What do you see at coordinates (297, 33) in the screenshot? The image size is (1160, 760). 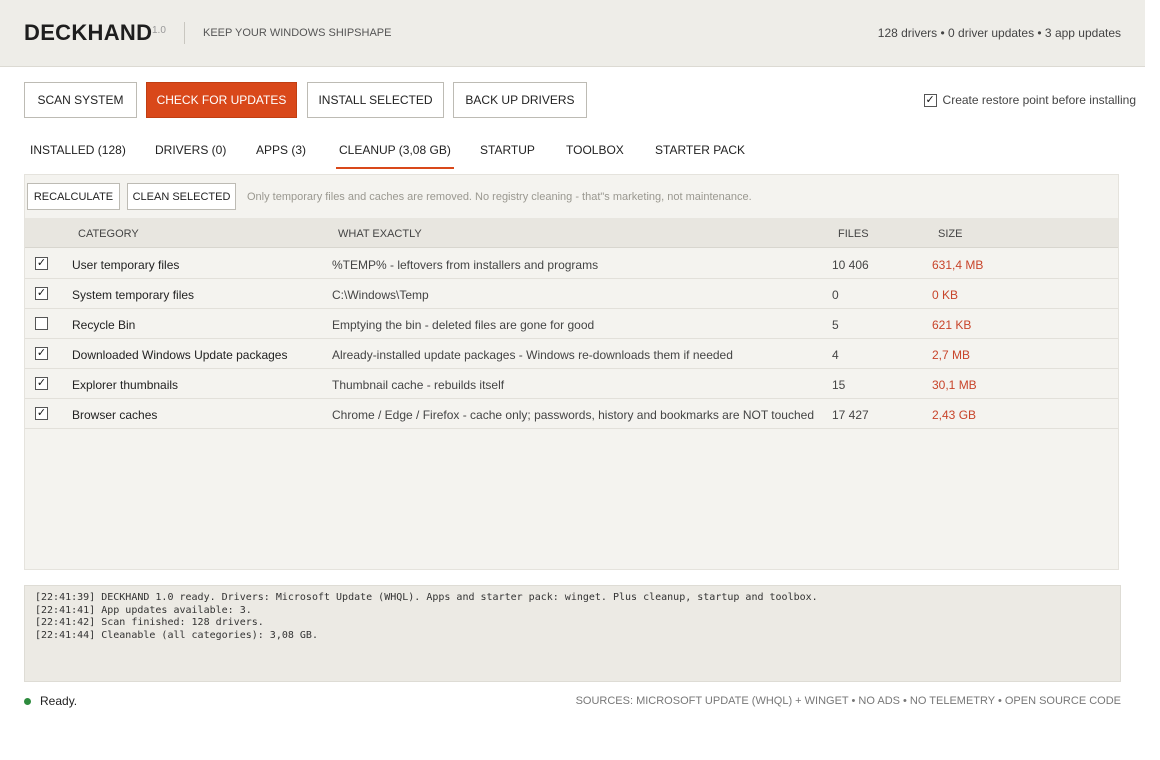 I see `app-tagline: KEEP YOUR WINDOWS SHIPSHAPE` at bounding box center [297, 33].